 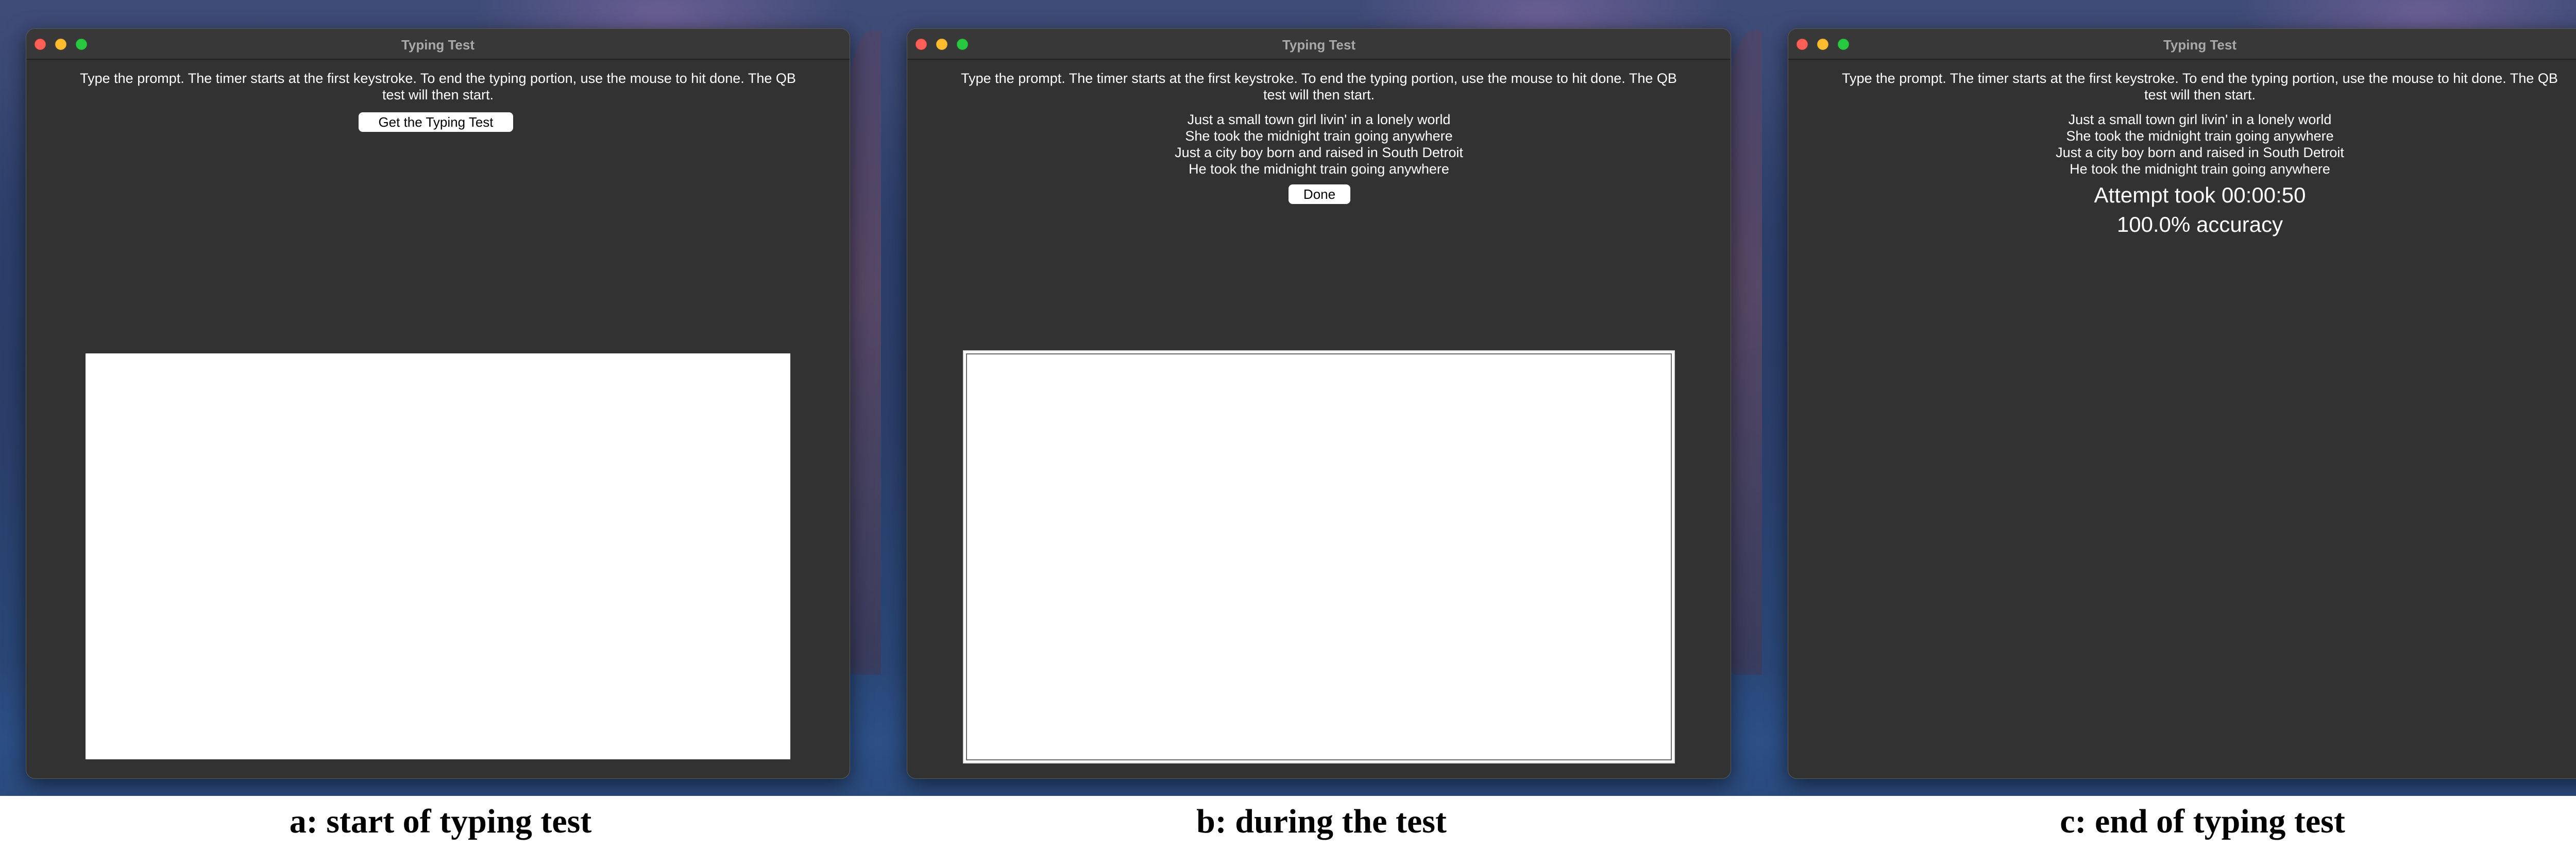 What do you see at coordinates (438, 556) in the screenshot?
I see `typing-canvas` at bounding box center [438, 556].